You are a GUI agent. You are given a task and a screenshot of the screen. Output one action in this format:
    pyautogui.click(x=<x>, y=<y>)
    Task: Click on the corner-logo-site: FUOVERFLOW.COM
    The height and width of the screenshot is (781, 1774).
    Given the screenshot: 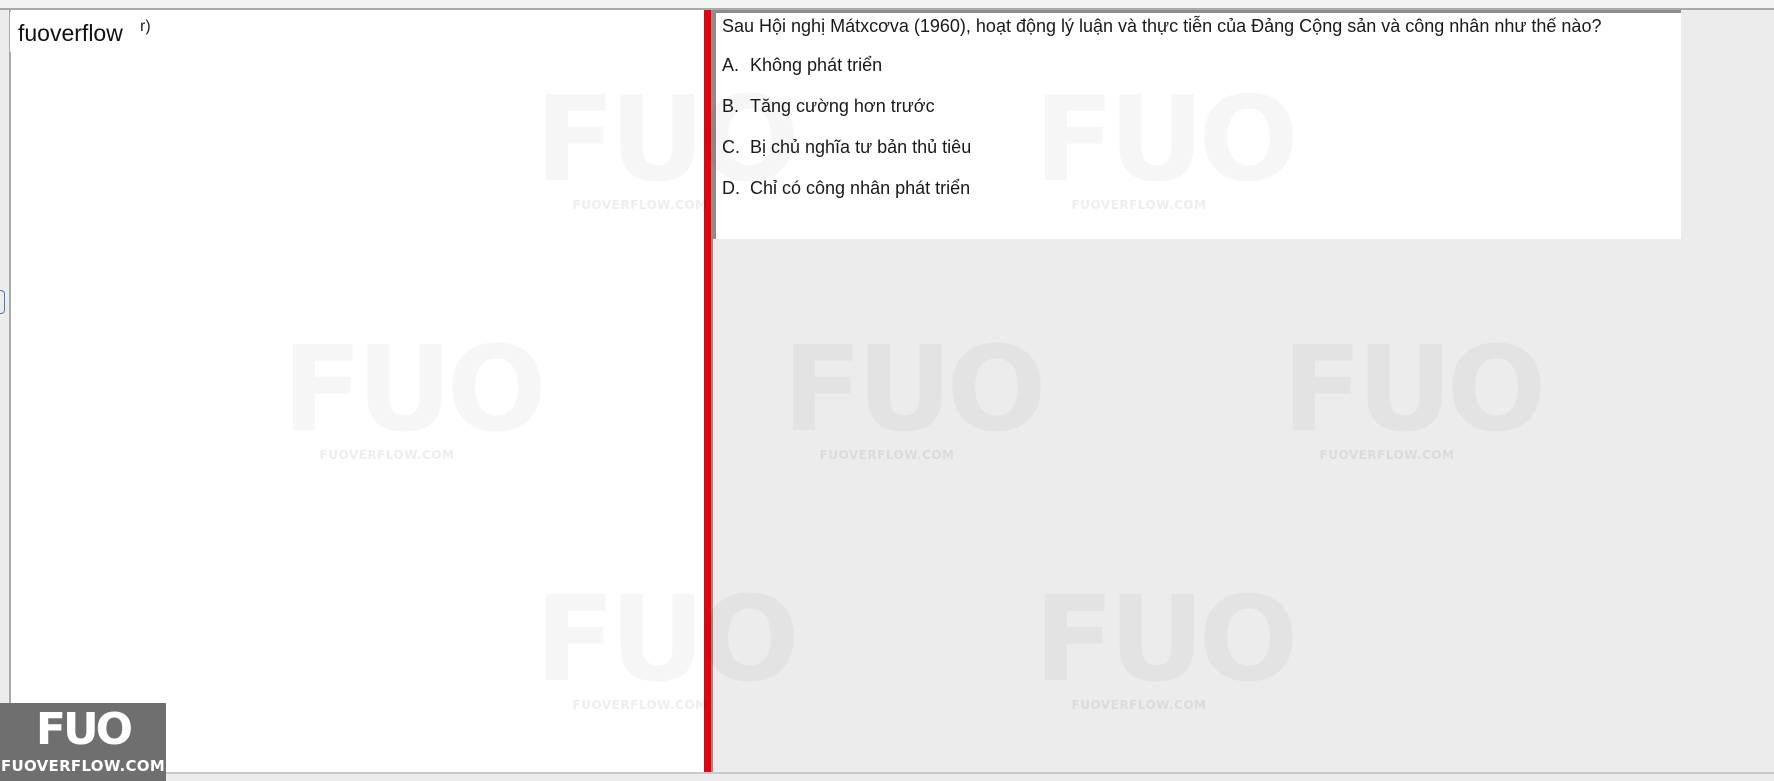 What is the action you would take?
    pyautogui.click(x=83, y=766)
    